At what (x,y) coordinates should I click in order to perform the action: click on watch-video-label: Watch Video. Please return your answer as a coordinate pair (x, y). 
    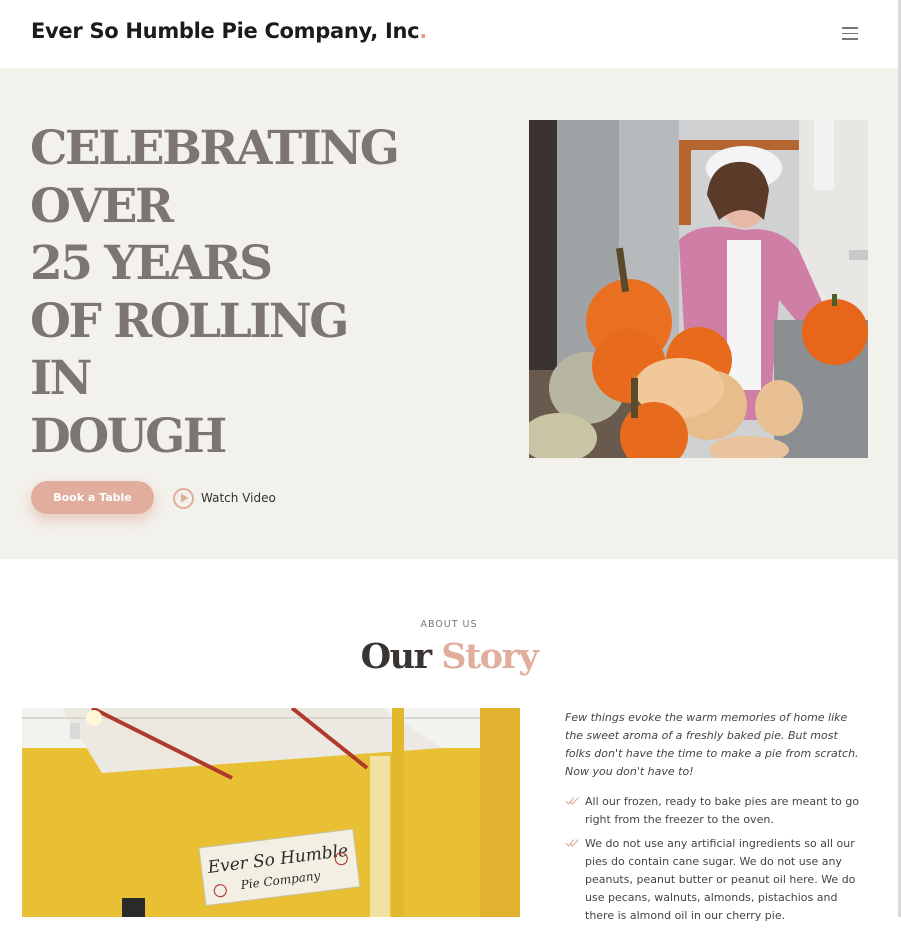
    Looking at the image, I should click on (238, 498).